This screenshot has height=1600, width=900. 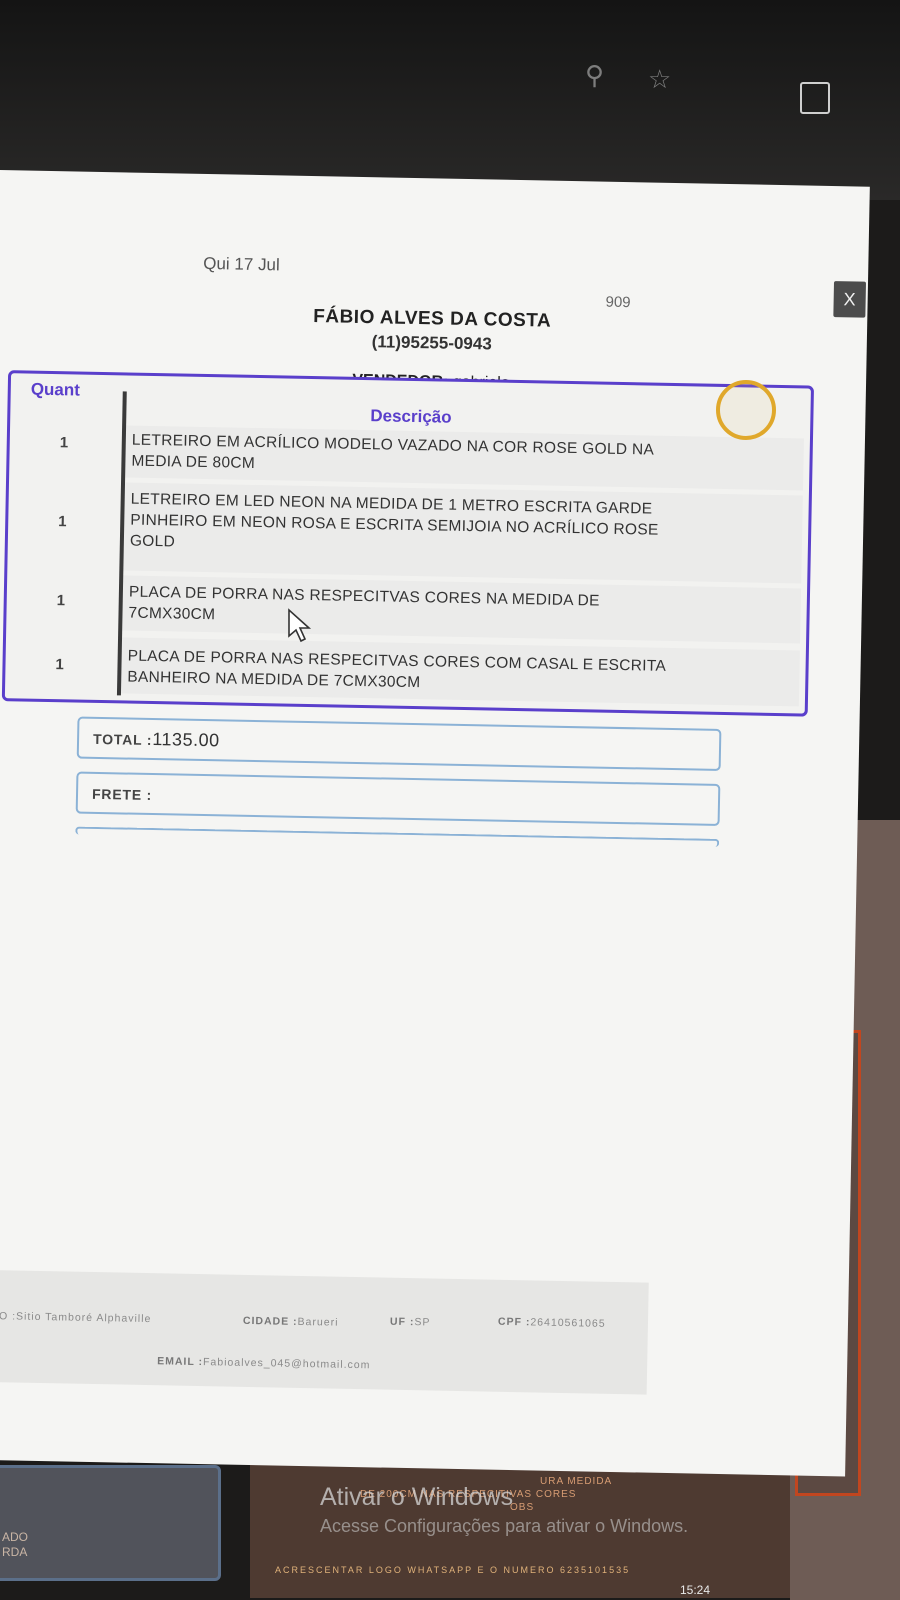 I want to click on taskbar-clock: 15:24, so click(x=695, y=1590).